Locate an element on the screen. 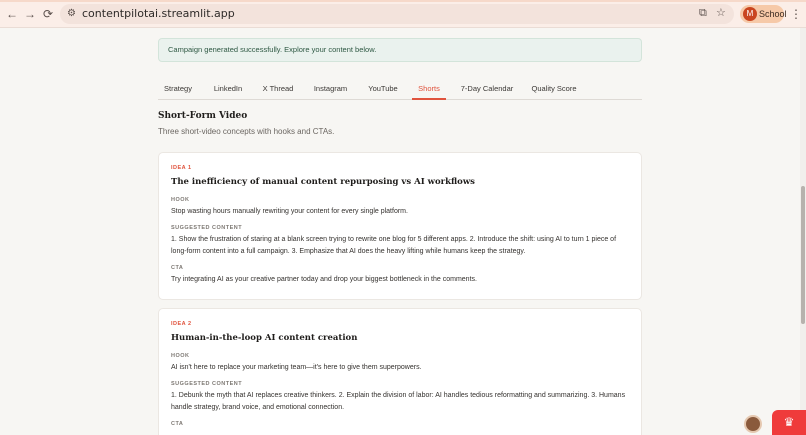 This screenshot has width=806, height=435. tab-strategy: Strategy is located at coordinates (178, 91).